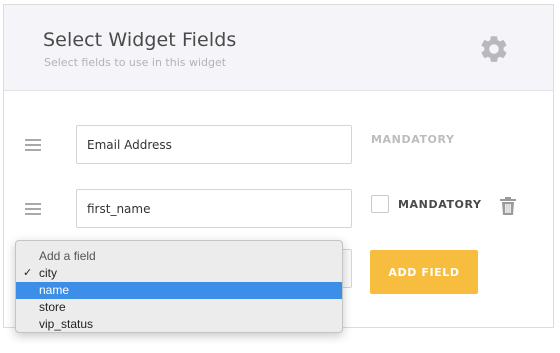 The image size is (560, 353). Describe the element at coordinates (424, 272) in the screenshot. I see `add-field-button: ADD FIELD` at that location.